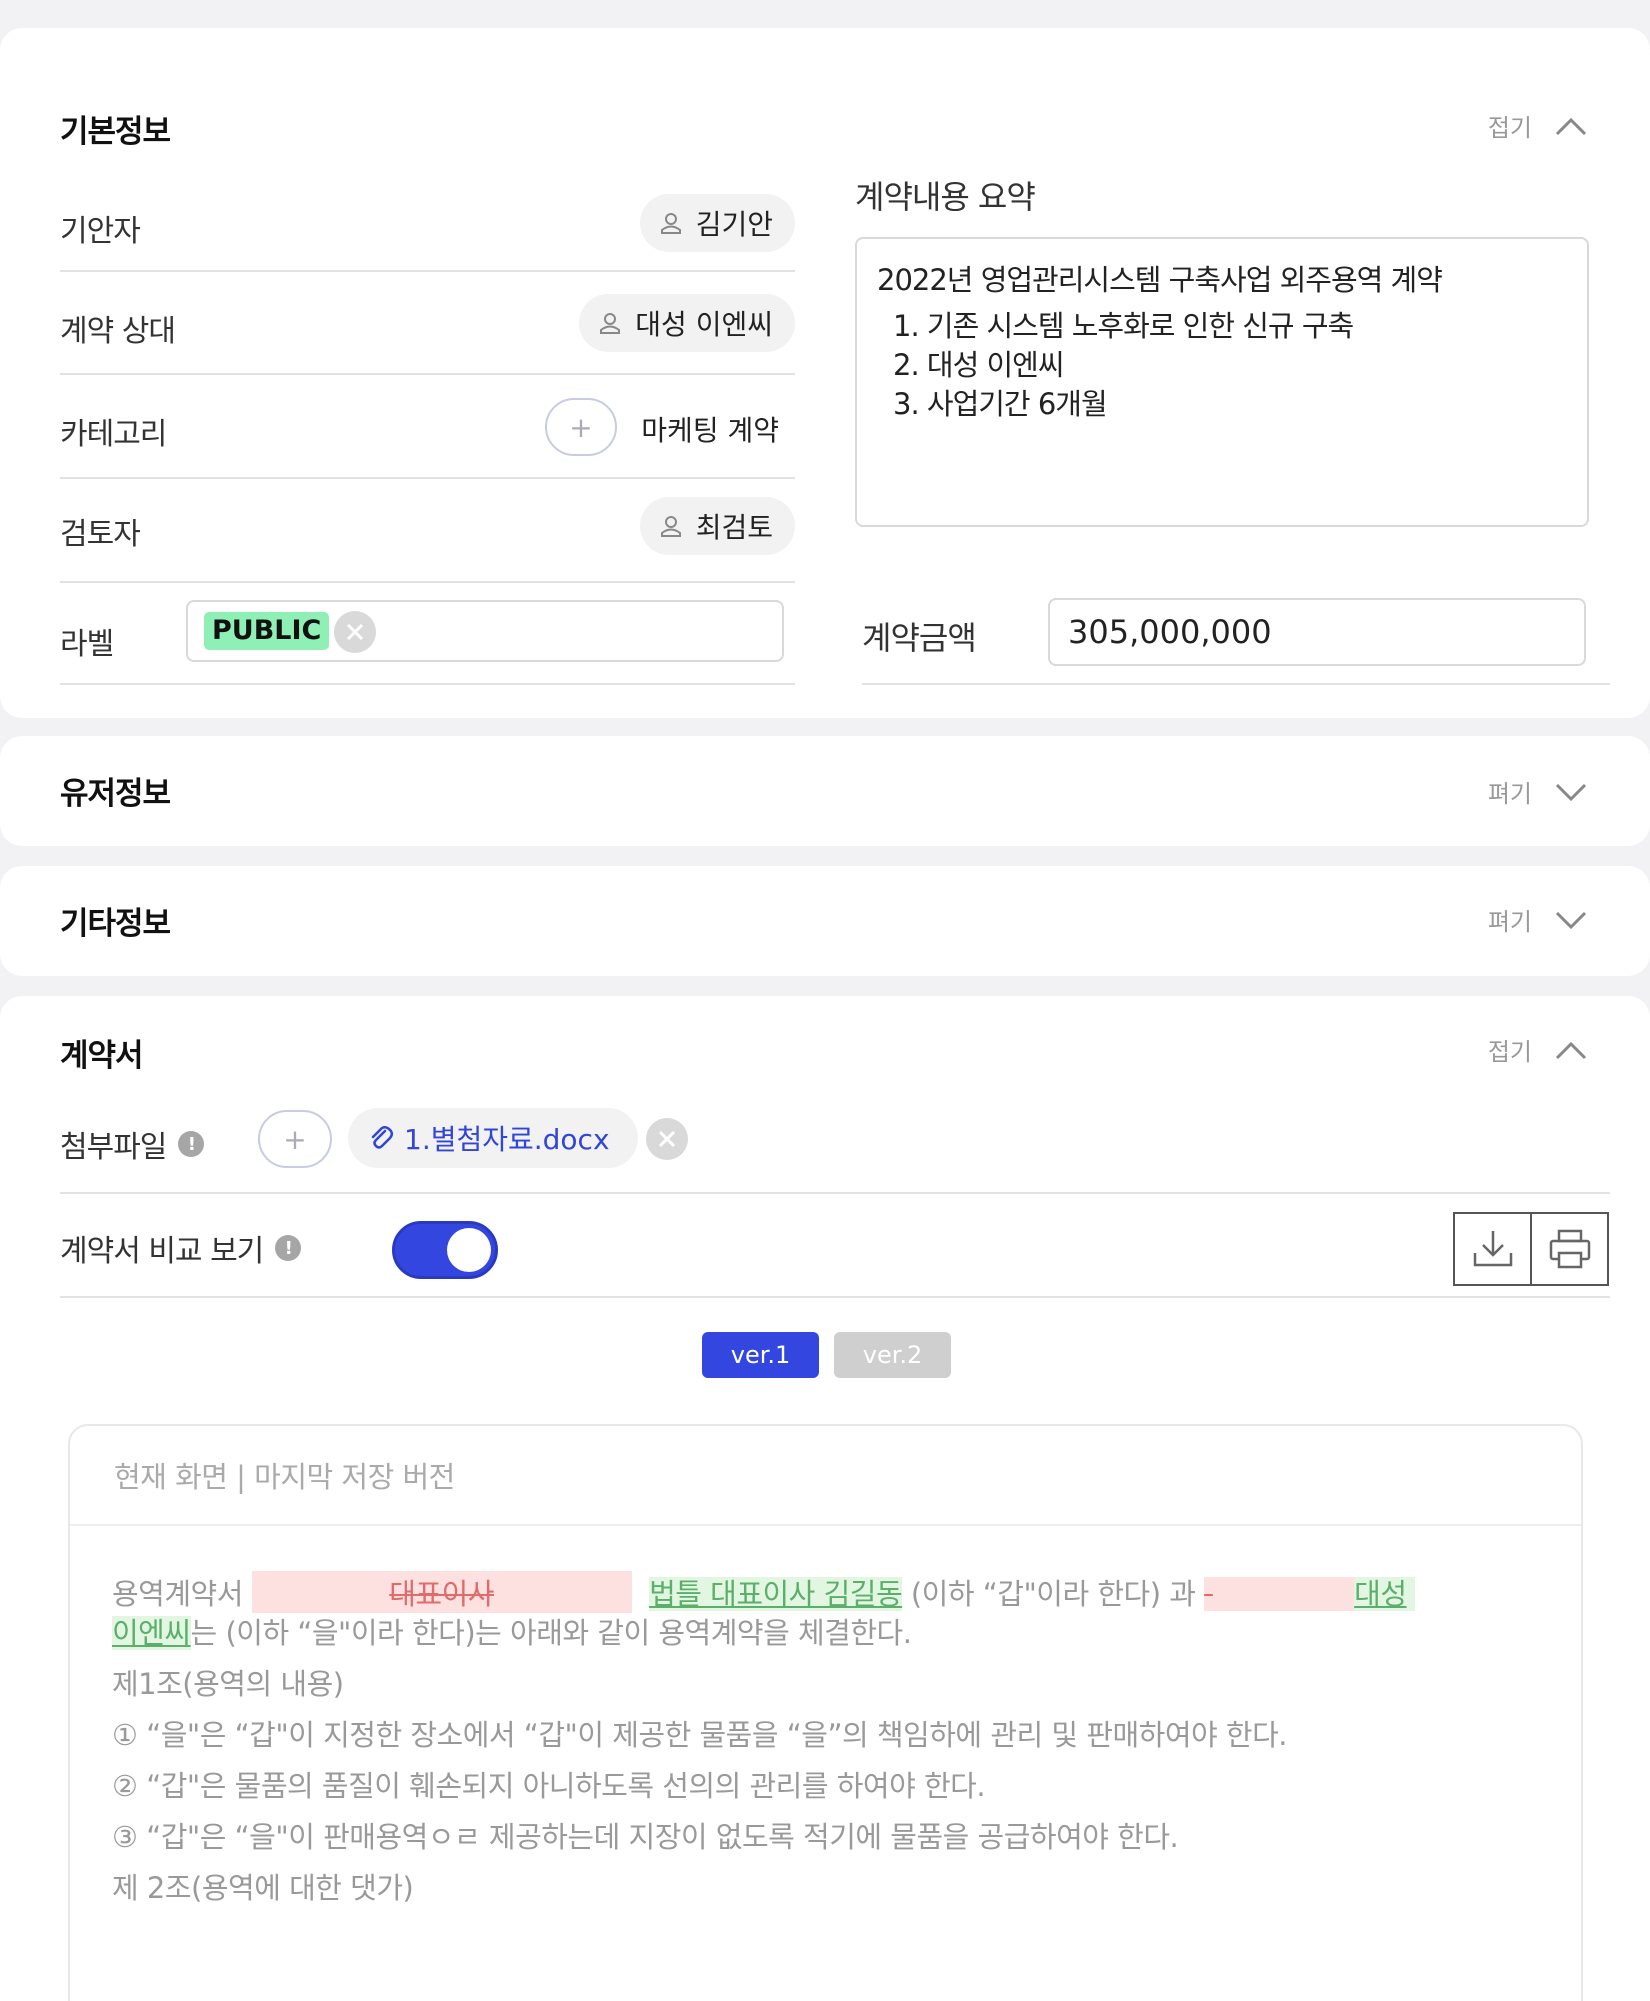 Image resolution: width=1650 pixels, height=2001 pixels. Describe the element at coordinates (1170, 632) in the screenshot. I see `amount-value: 305,000,000` at that location.